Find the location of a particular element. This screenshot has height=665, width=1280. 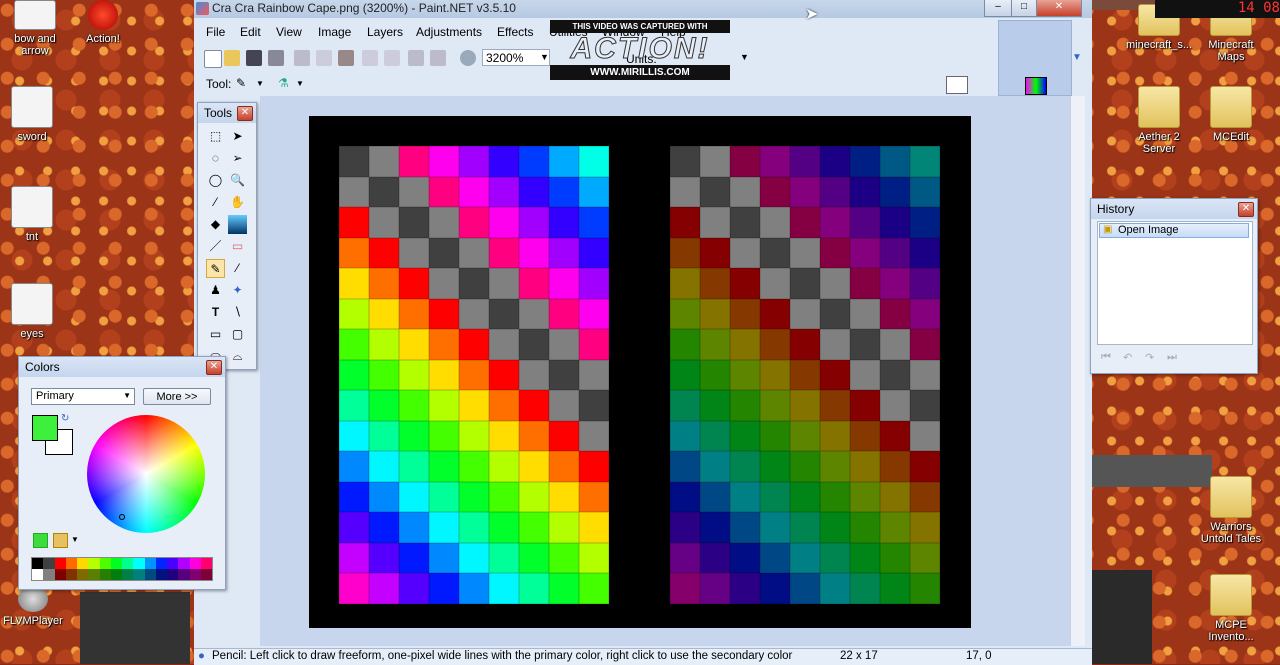

freeform-shape-icon: ⌓ is located at coordinates (237, 356).